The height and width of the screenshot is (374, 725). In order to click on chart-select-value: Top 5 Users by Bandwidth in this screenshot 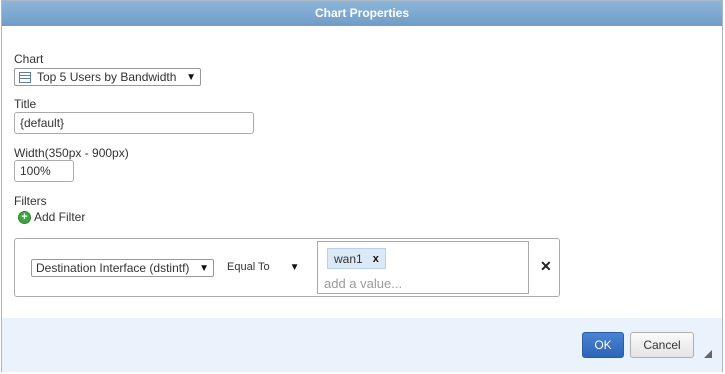, I will do `click(107, 77)`.